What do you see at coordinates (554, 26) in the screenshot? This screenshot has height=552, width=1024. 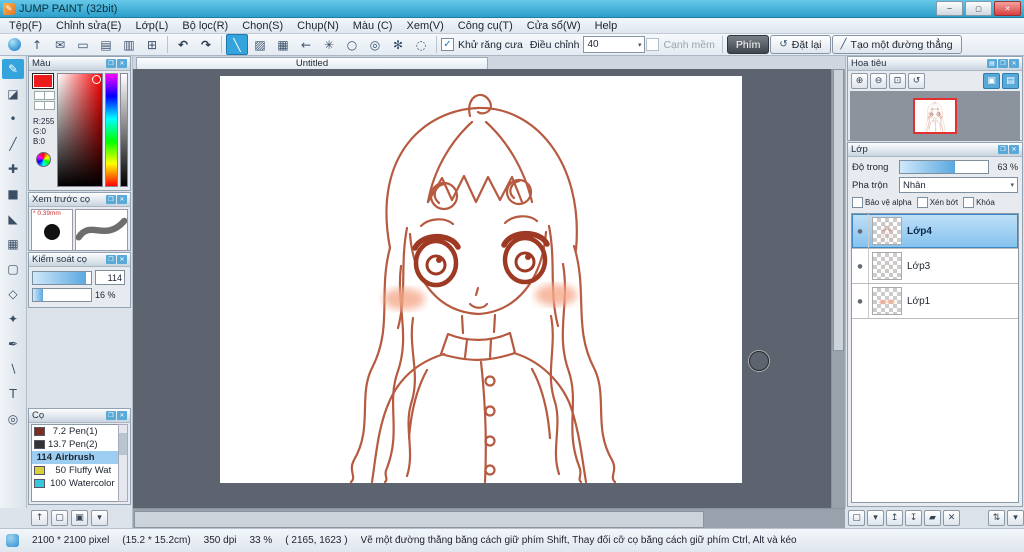 I see `menu-cua-so: Cửa sổ(W)` at bounding box center [554, 26].